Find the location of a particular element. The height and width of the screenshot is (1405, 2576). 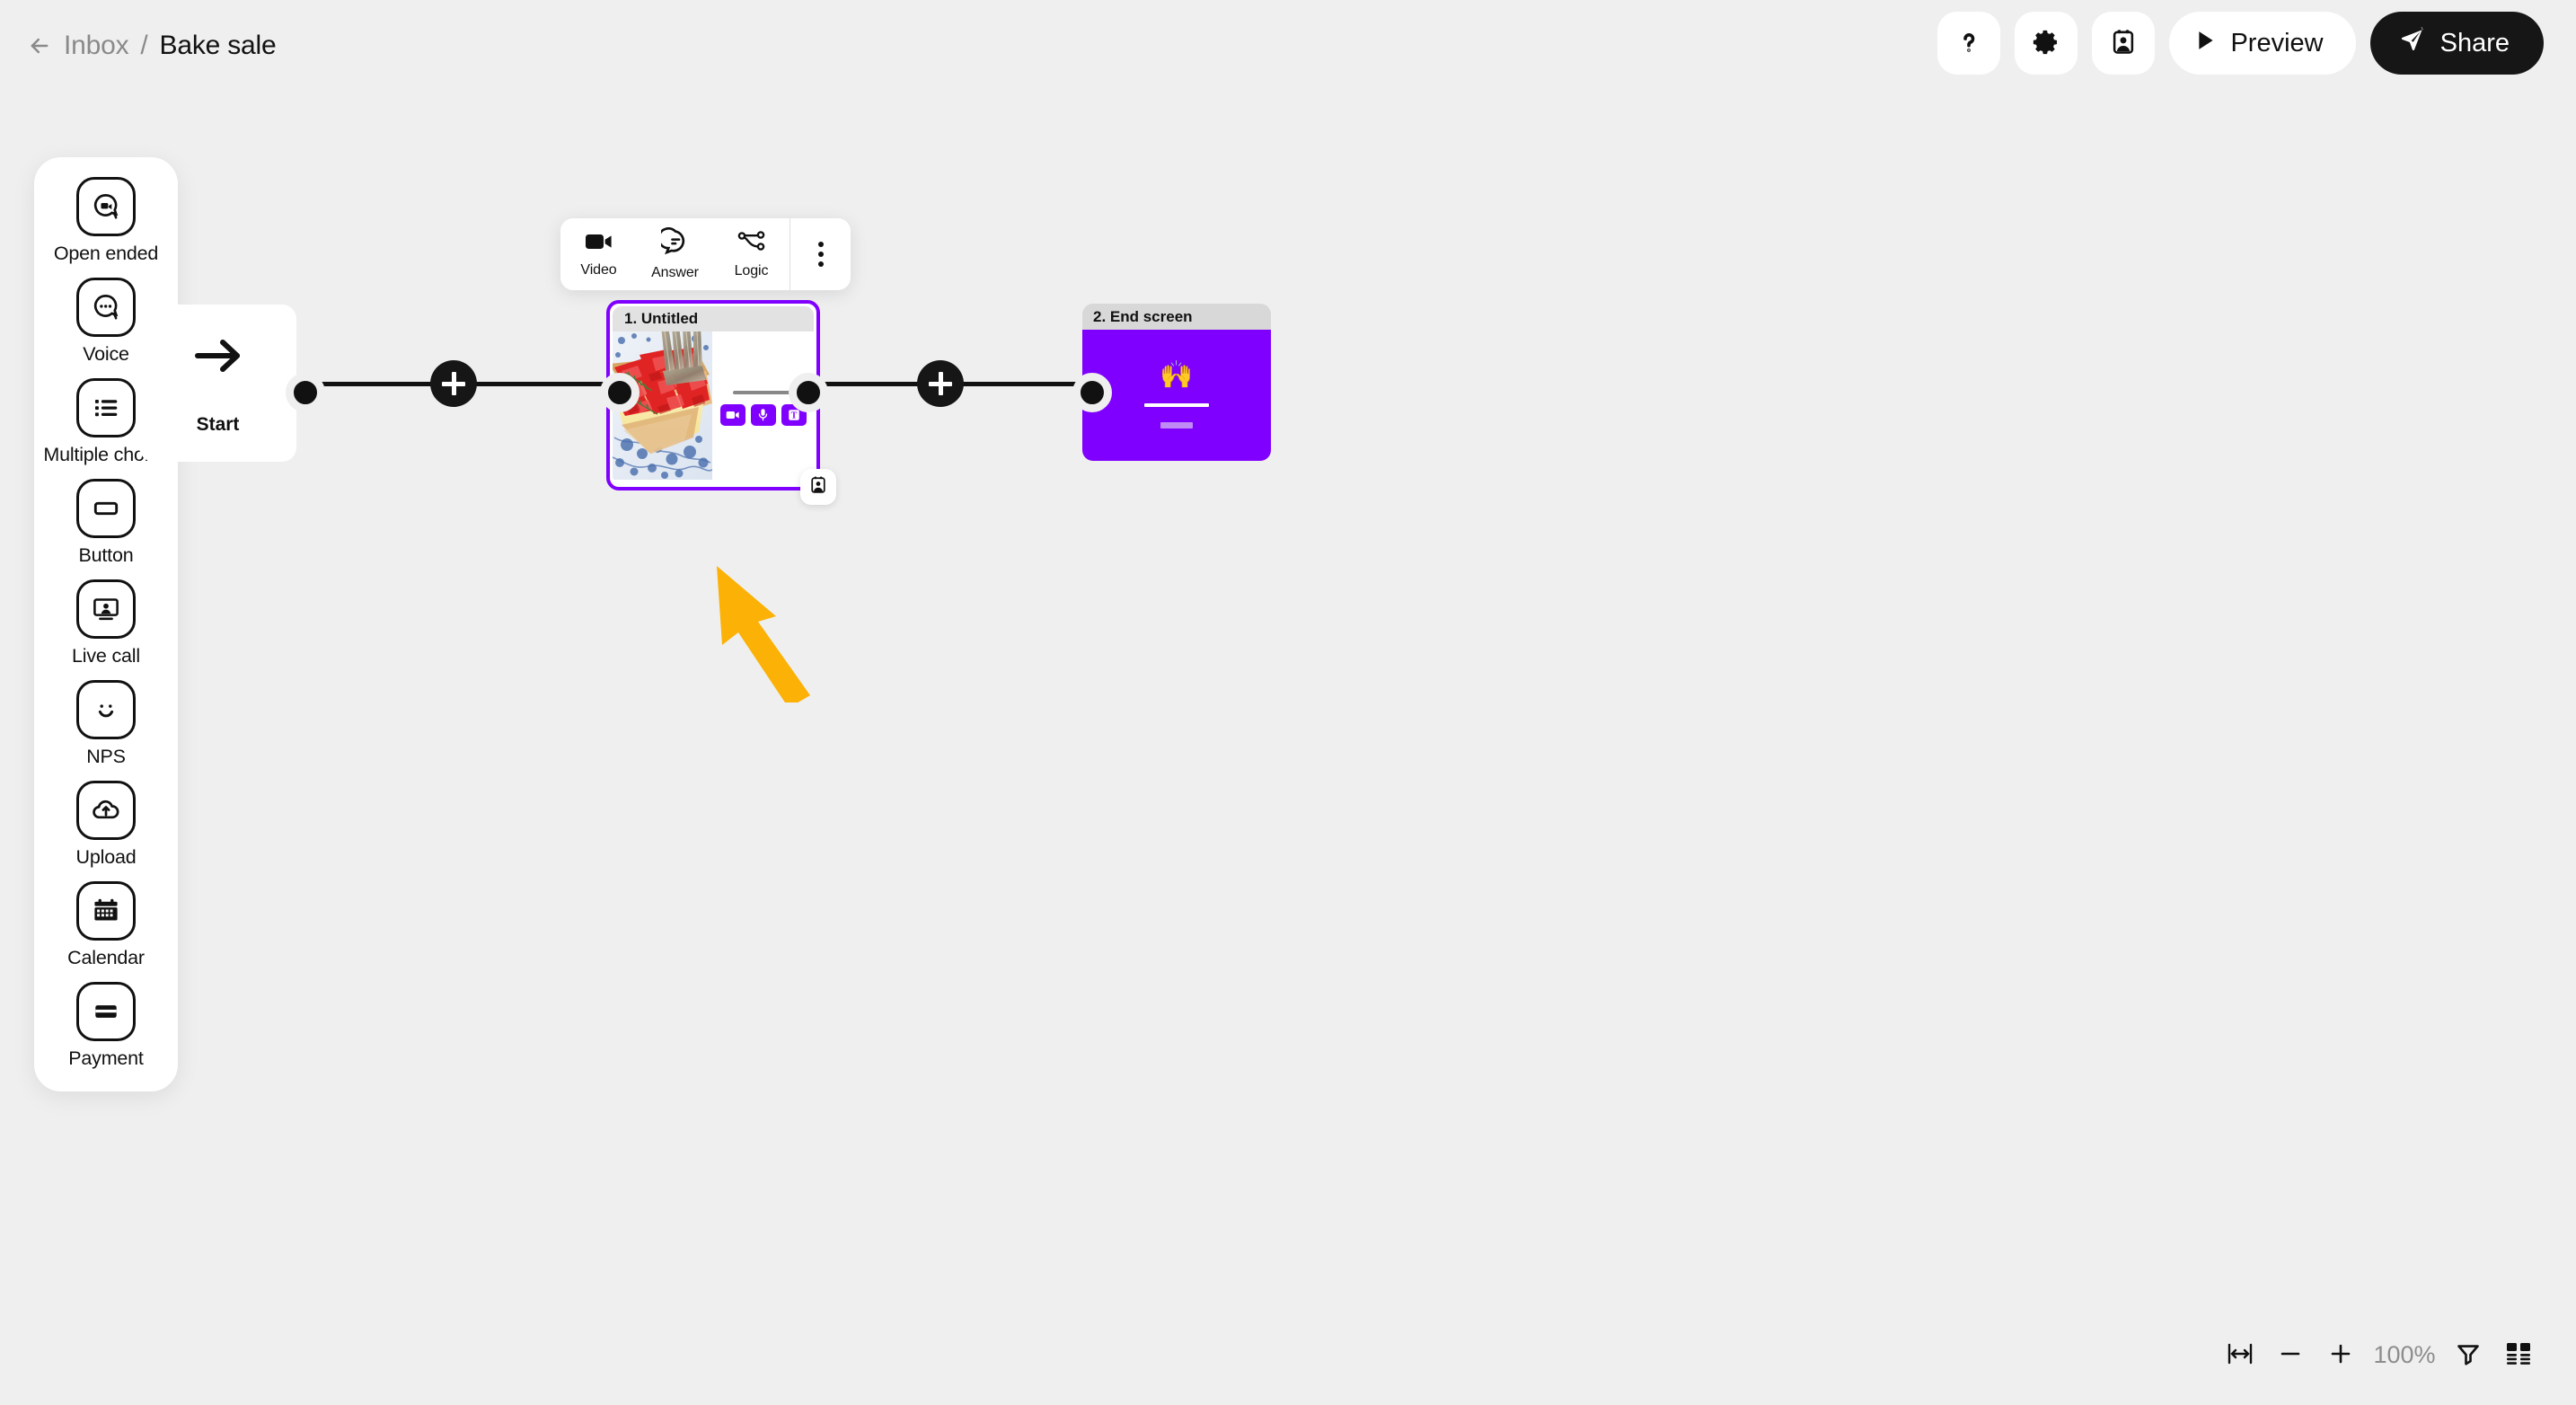

plus-icon is located at coordinates (2340, 1355).